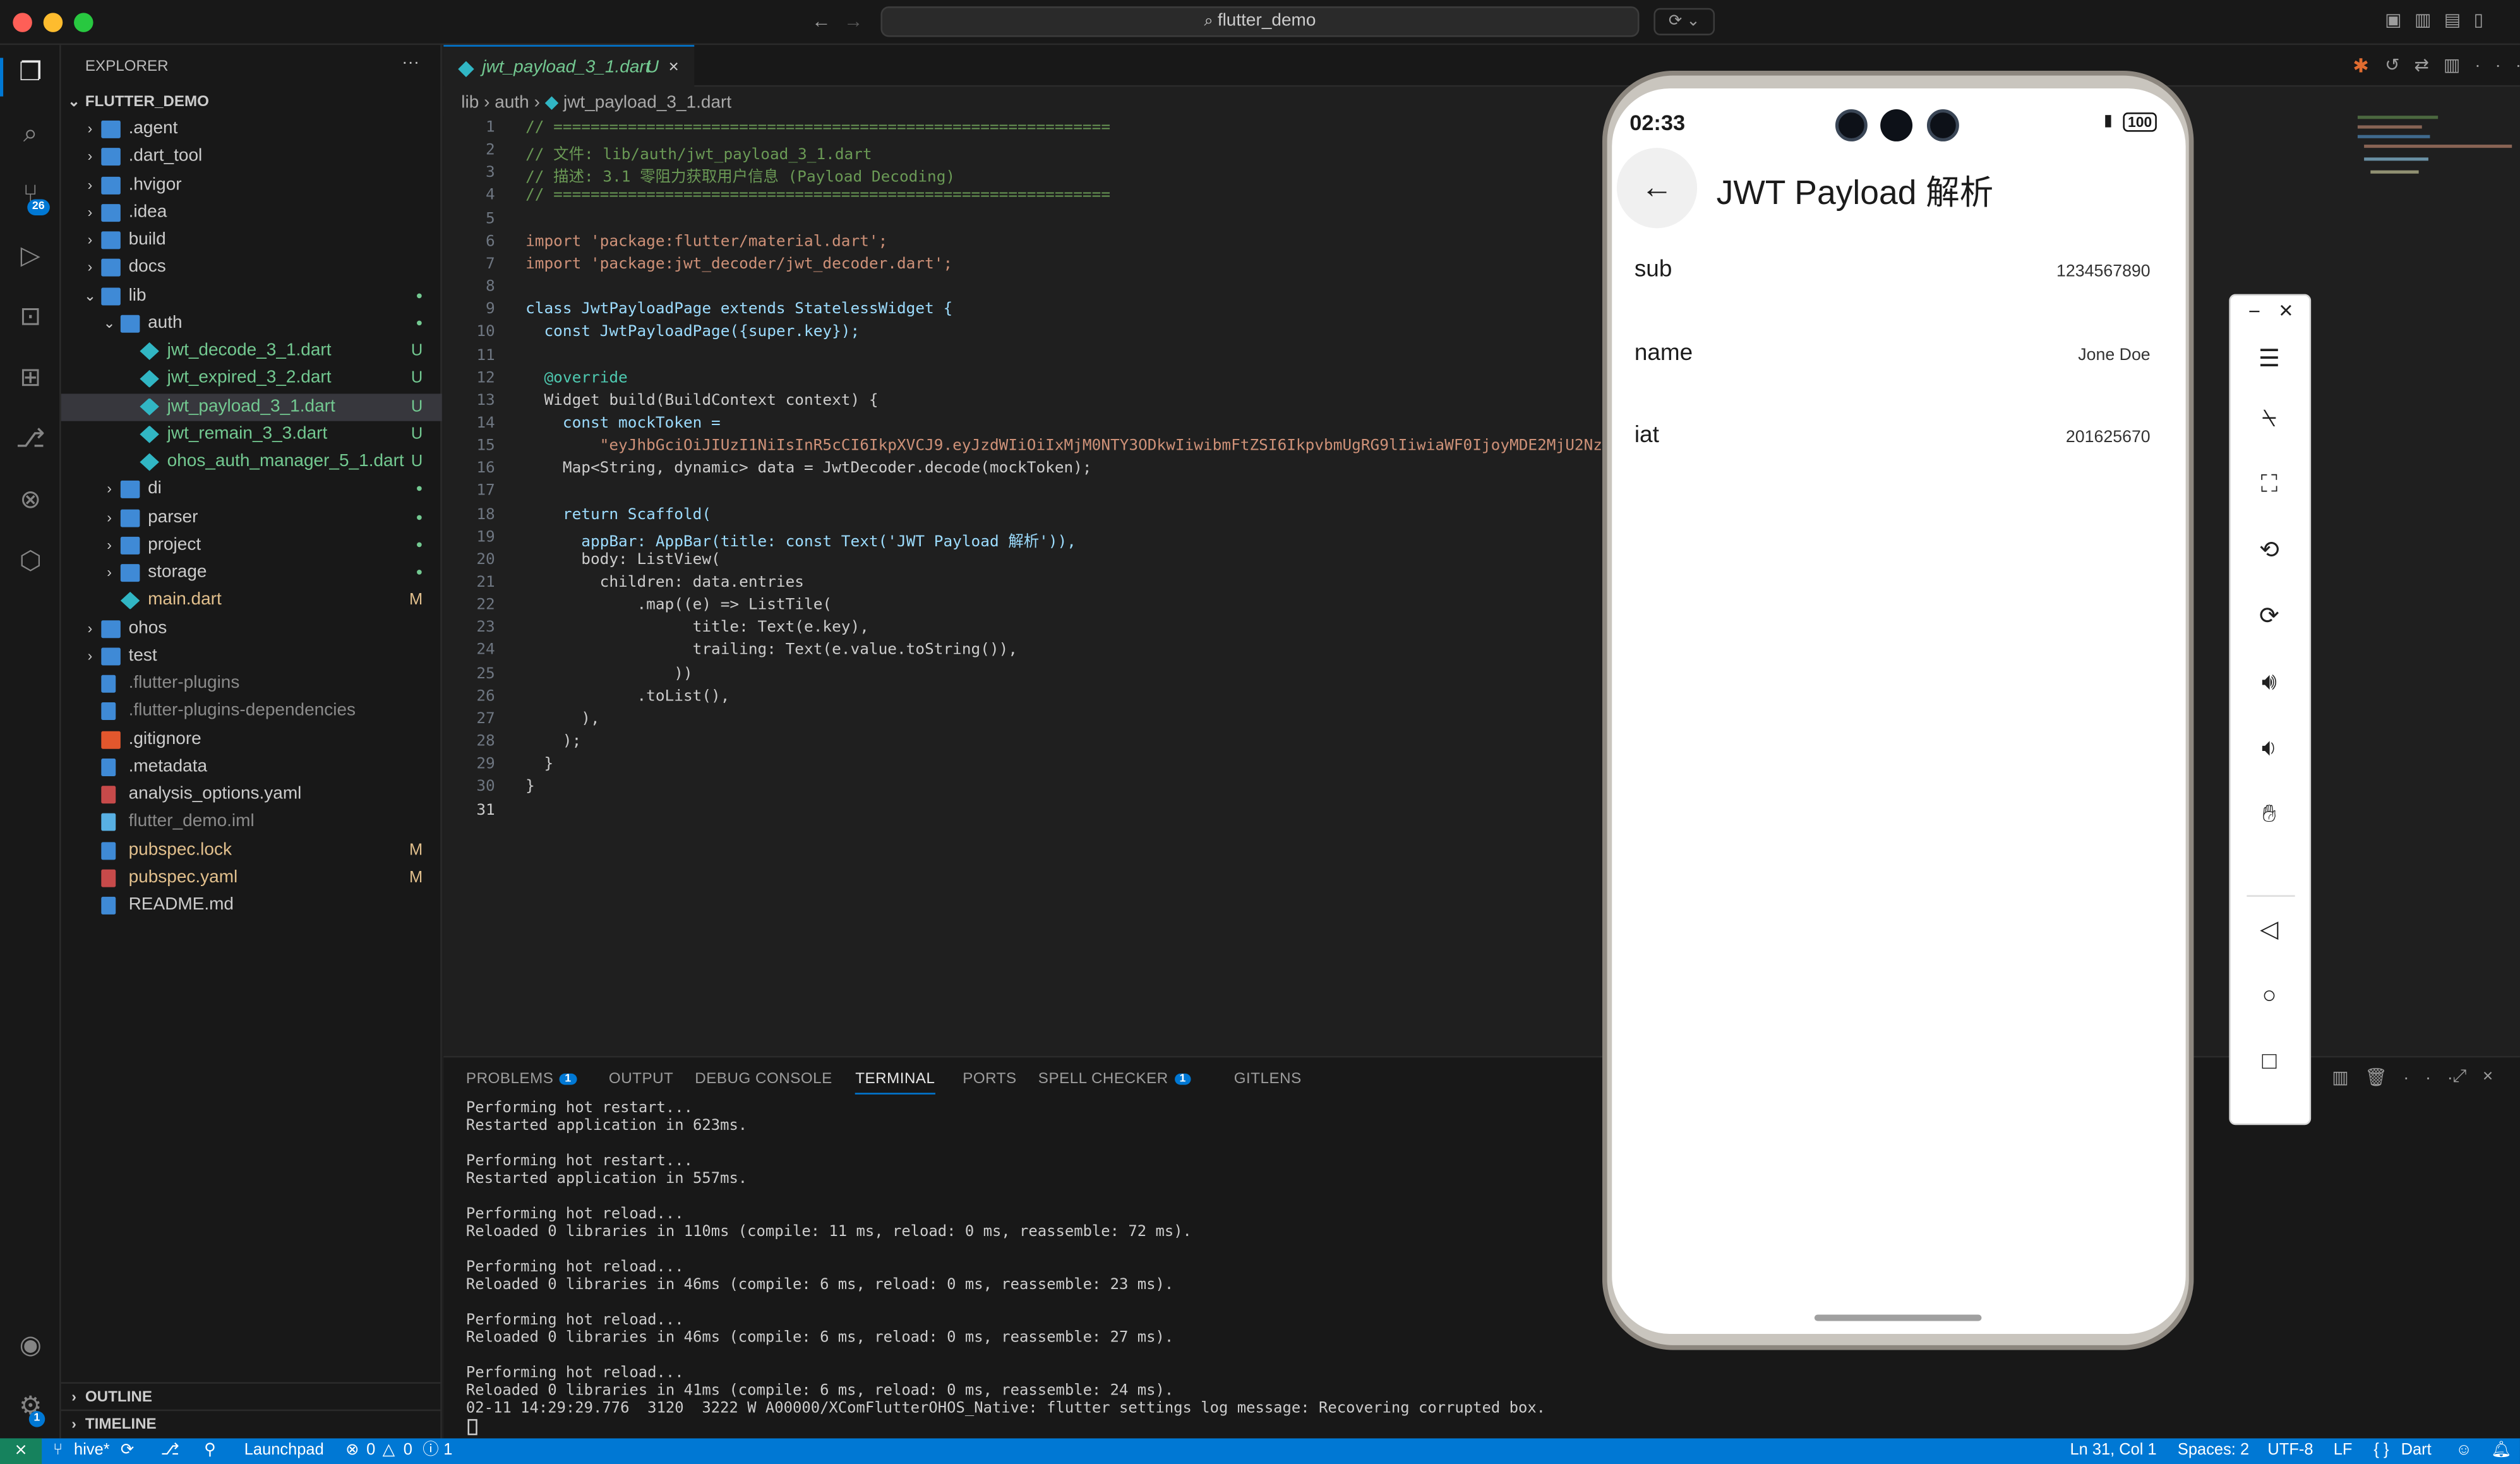  Describe the element at coordinates (2269, 749) in the screenshot. I see `volume-down-icon: 🔉︎` at that location.